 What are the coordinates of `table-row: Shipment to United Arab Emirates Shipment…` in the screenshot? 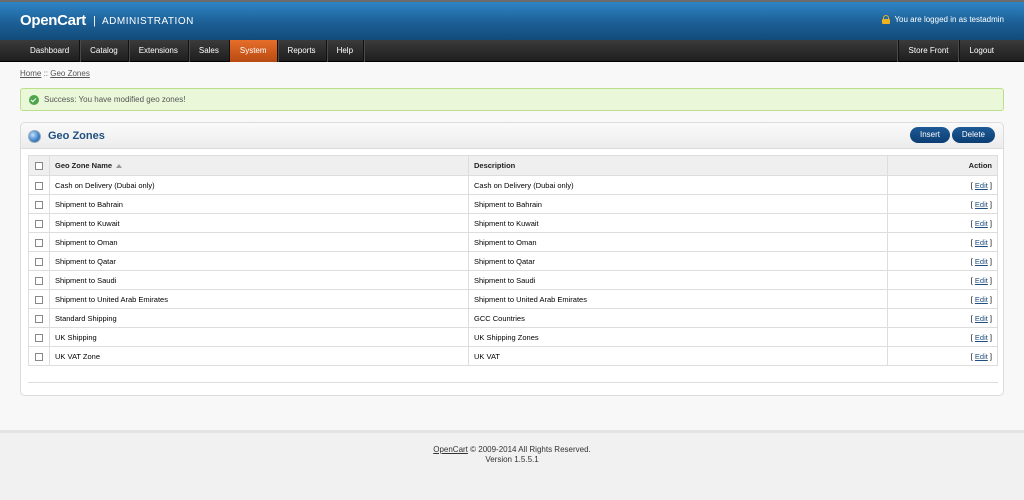 It's located at (513, 299).